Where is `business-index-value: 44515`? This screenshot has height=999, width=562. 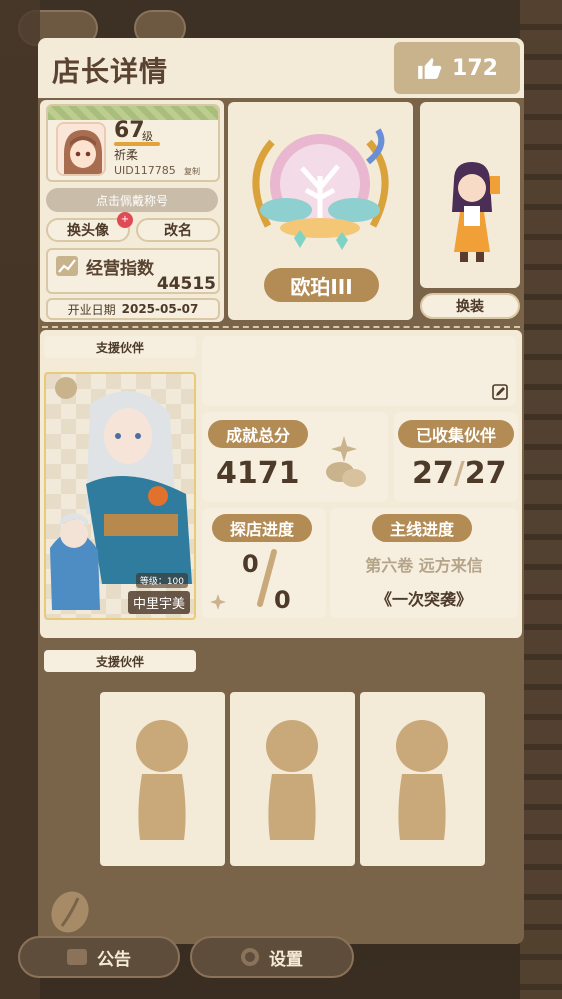 business-index-value: 44515 is located at coordinates (186, 284).